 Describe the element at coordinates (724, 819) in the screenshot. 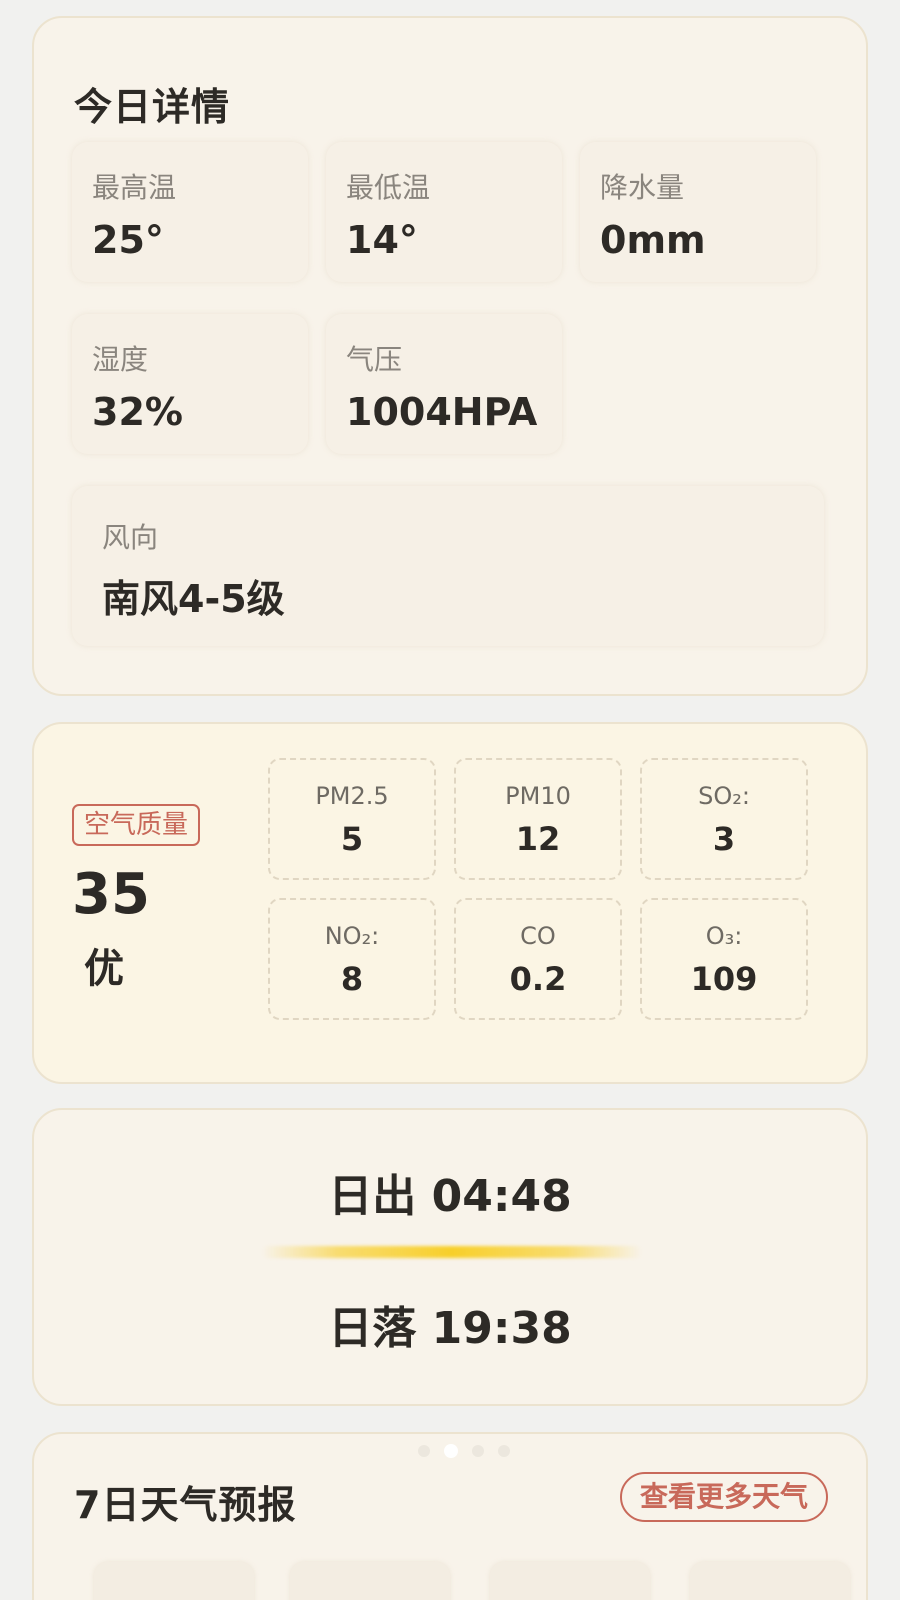

I see `pollutant-so2: SO₂: 3` at that location.